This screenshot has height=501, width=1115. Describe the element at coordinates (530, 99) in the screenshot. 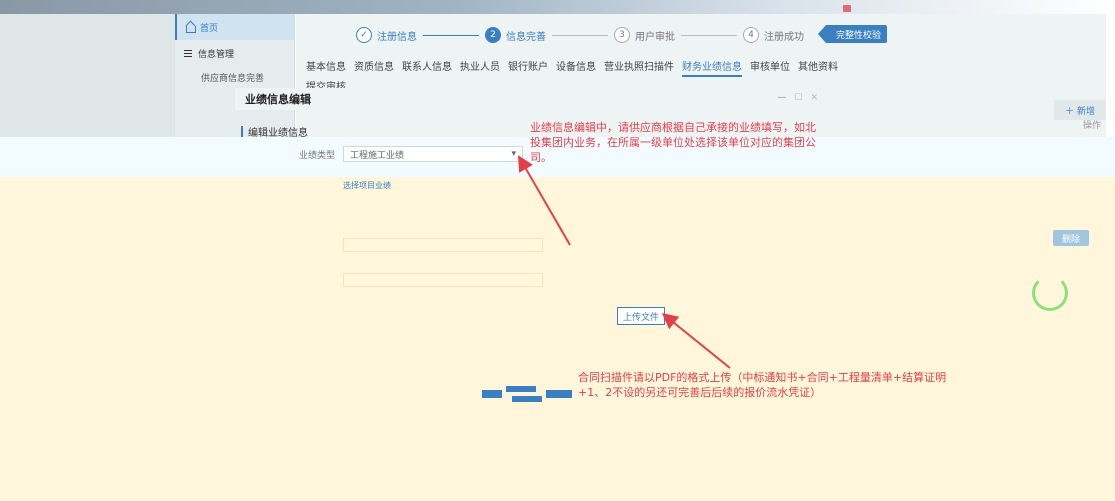

I see `dialog-header: 业绩信息编辑 — ☐ ✕` at that location.